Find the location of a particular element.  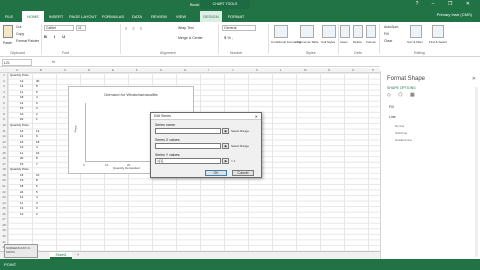

cell: Quantity Price is located at coordinates (19, 169).